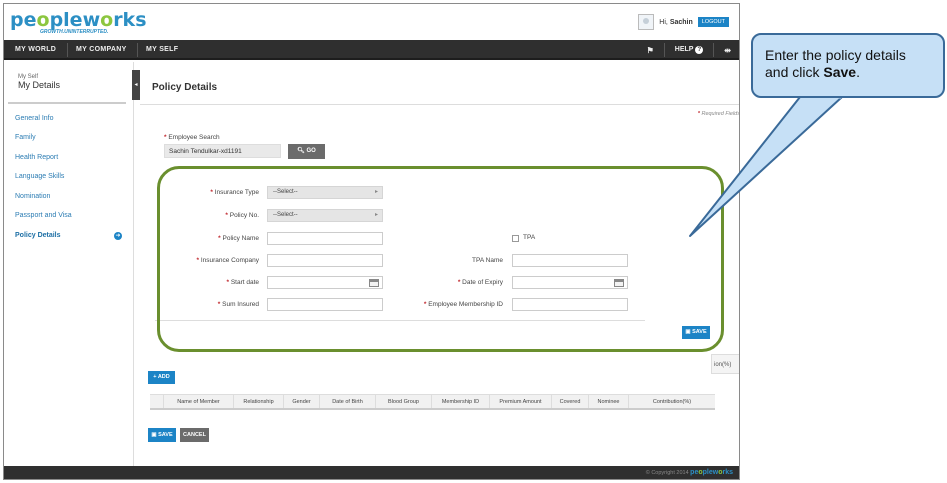 The height and width of the screenshot is (483, 947). What do you see at coordinates (155, 377) in the screenshot?
I see `plus-icon: +` at bounding box center [155, 377].